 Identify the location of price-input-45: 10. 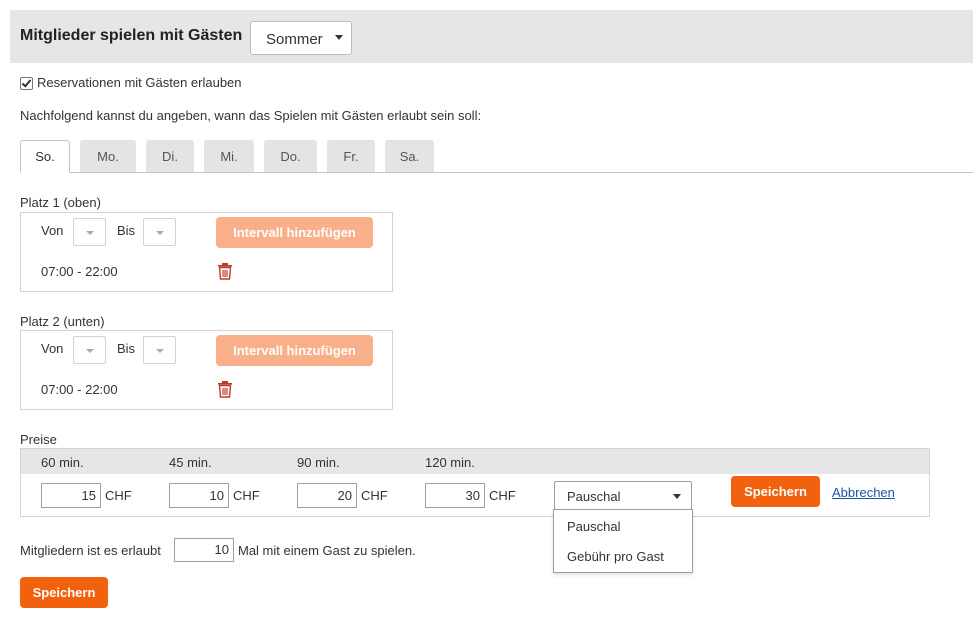
(199, 495).